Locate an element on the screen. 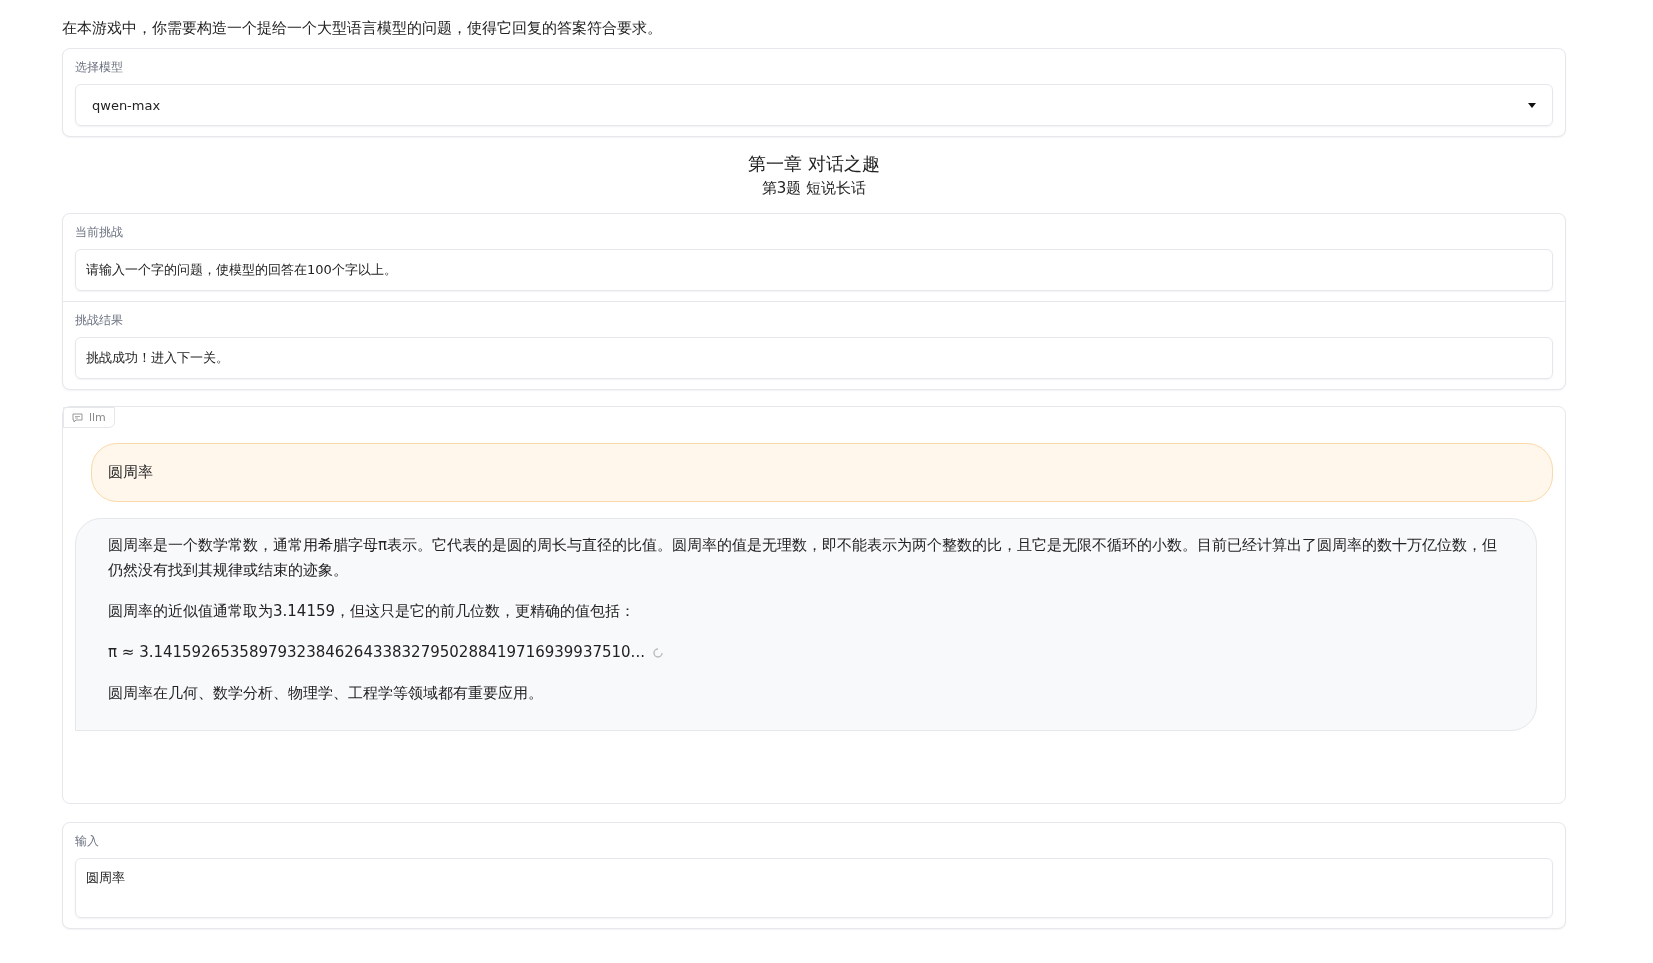 The width and height of the screenshot is (1653, 963). challenge-field: 请输入一个字的问题，使模型的回答在100个字以上。 is located at coordinates (814, 270).